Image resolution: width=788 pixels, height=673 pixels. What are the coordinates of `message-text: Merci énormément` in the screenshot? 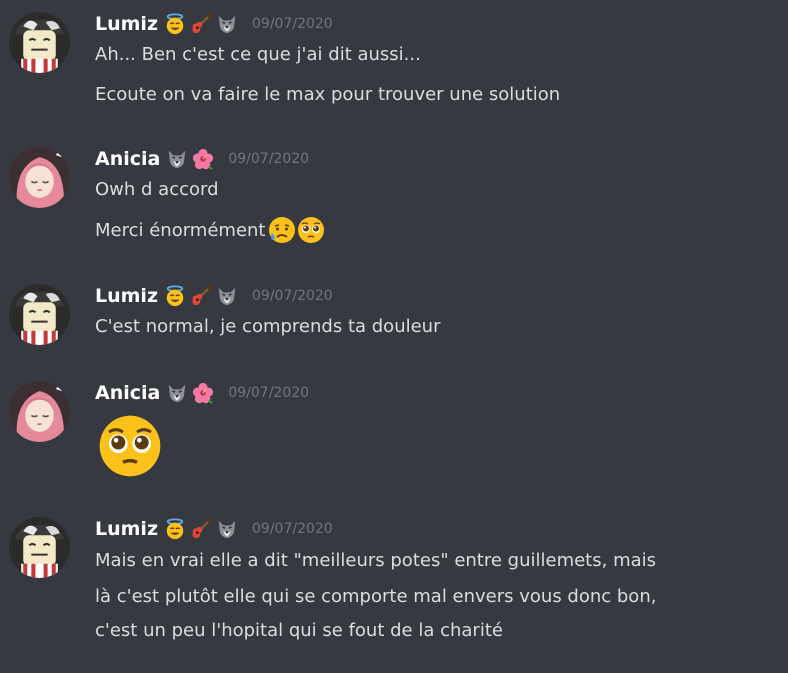 It's located at (180, 230).